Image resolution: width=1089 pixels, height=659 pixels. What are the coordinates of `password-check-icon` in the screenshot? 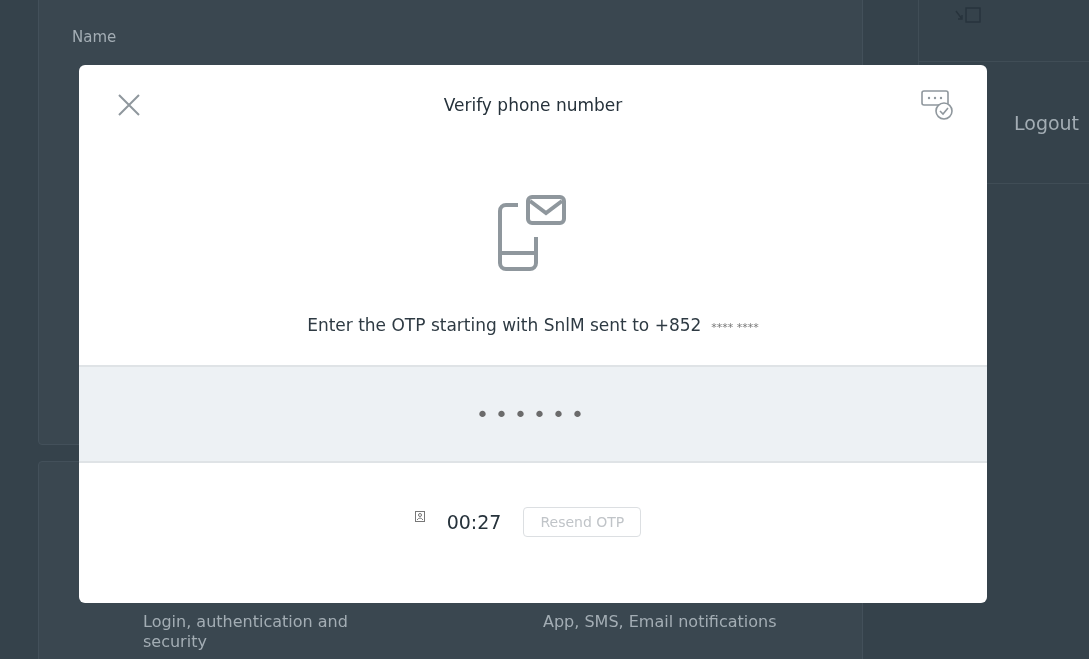 It's located at (937, 105).